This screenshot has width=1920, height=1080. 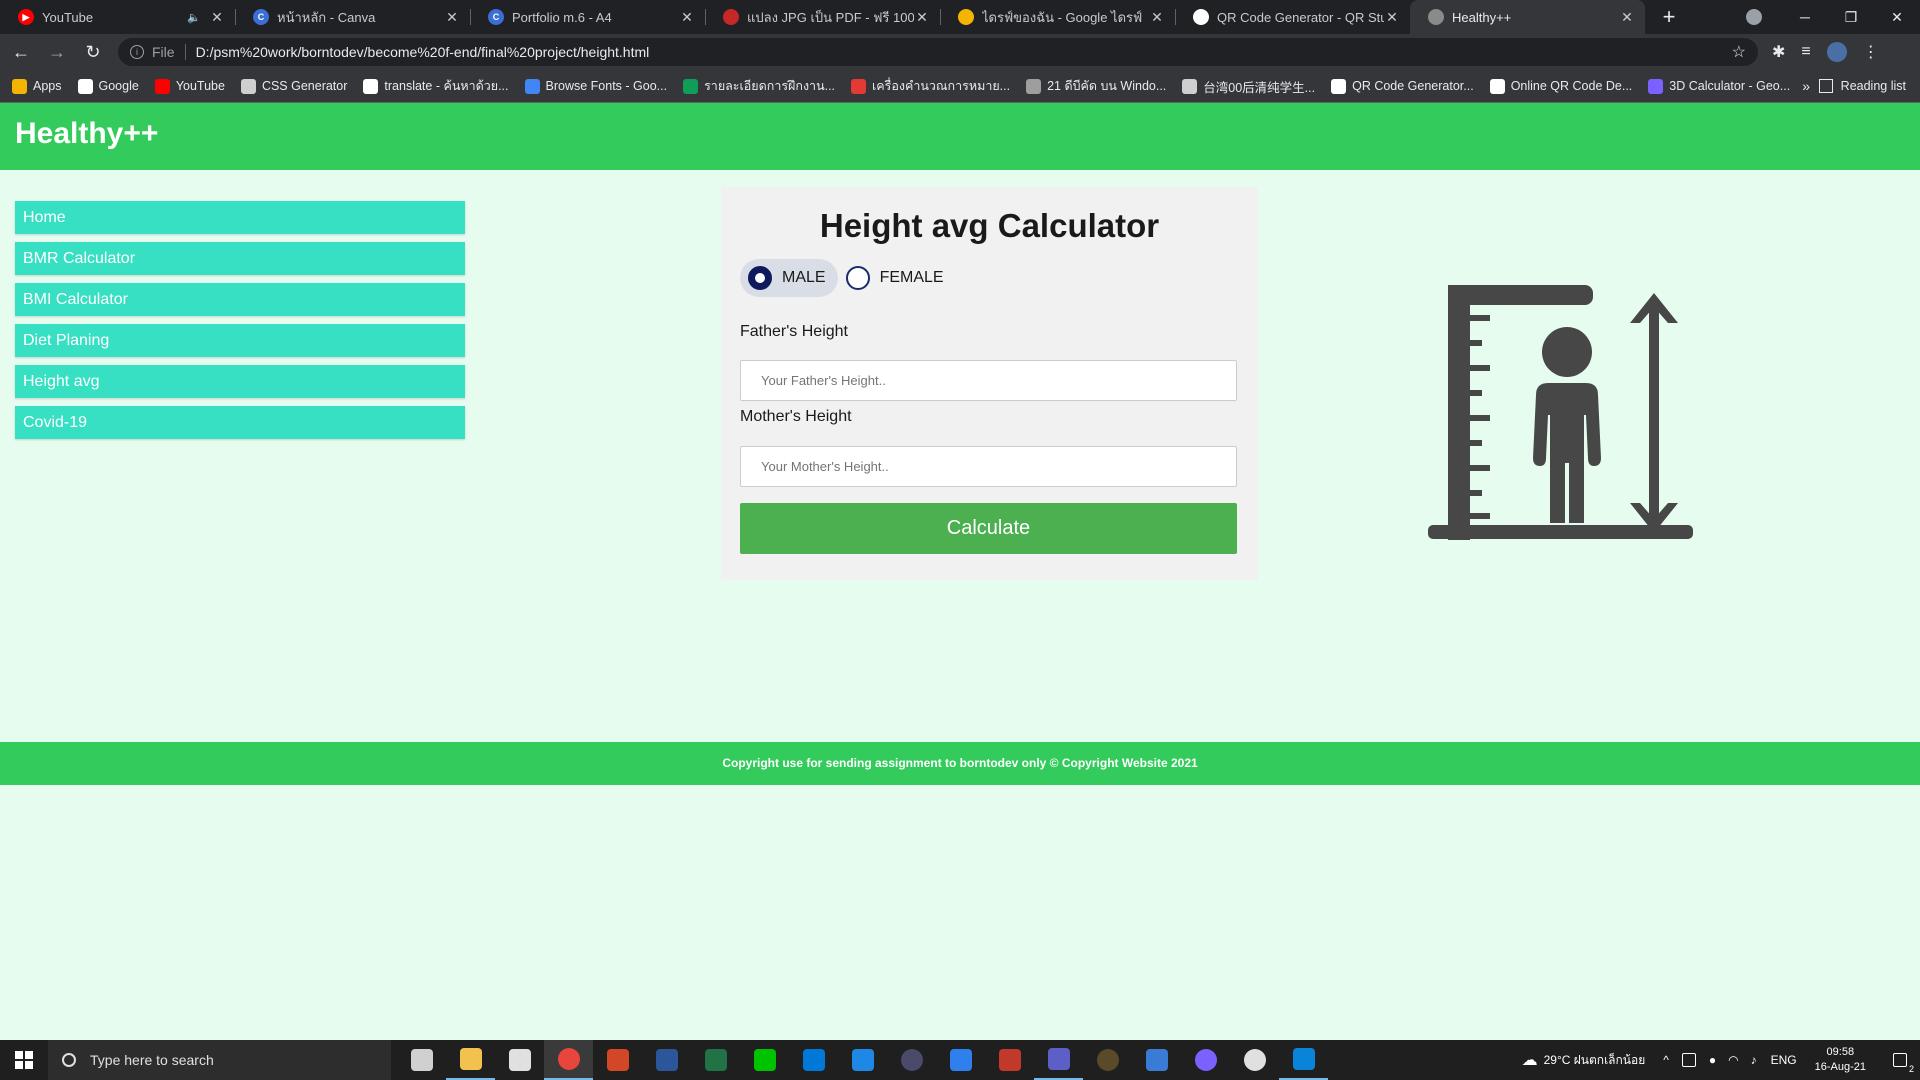 What do you see at coordinates (1300, 17) in the screenshot?
I see `tab-title: QR Code Generator - QR Stuff Fr` at bounding box center [1300, 17].